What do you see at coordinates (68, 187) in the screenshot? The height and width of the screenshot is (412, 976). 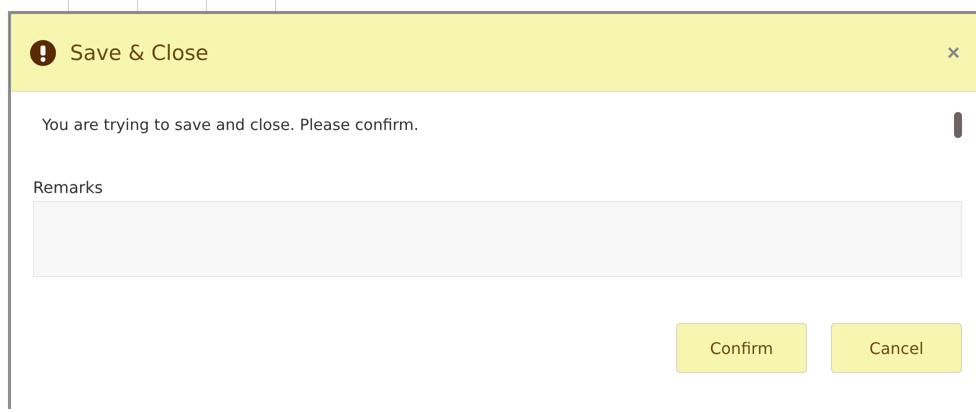 I see `remarks-label: Remarks` at bounding box center [68, 187].